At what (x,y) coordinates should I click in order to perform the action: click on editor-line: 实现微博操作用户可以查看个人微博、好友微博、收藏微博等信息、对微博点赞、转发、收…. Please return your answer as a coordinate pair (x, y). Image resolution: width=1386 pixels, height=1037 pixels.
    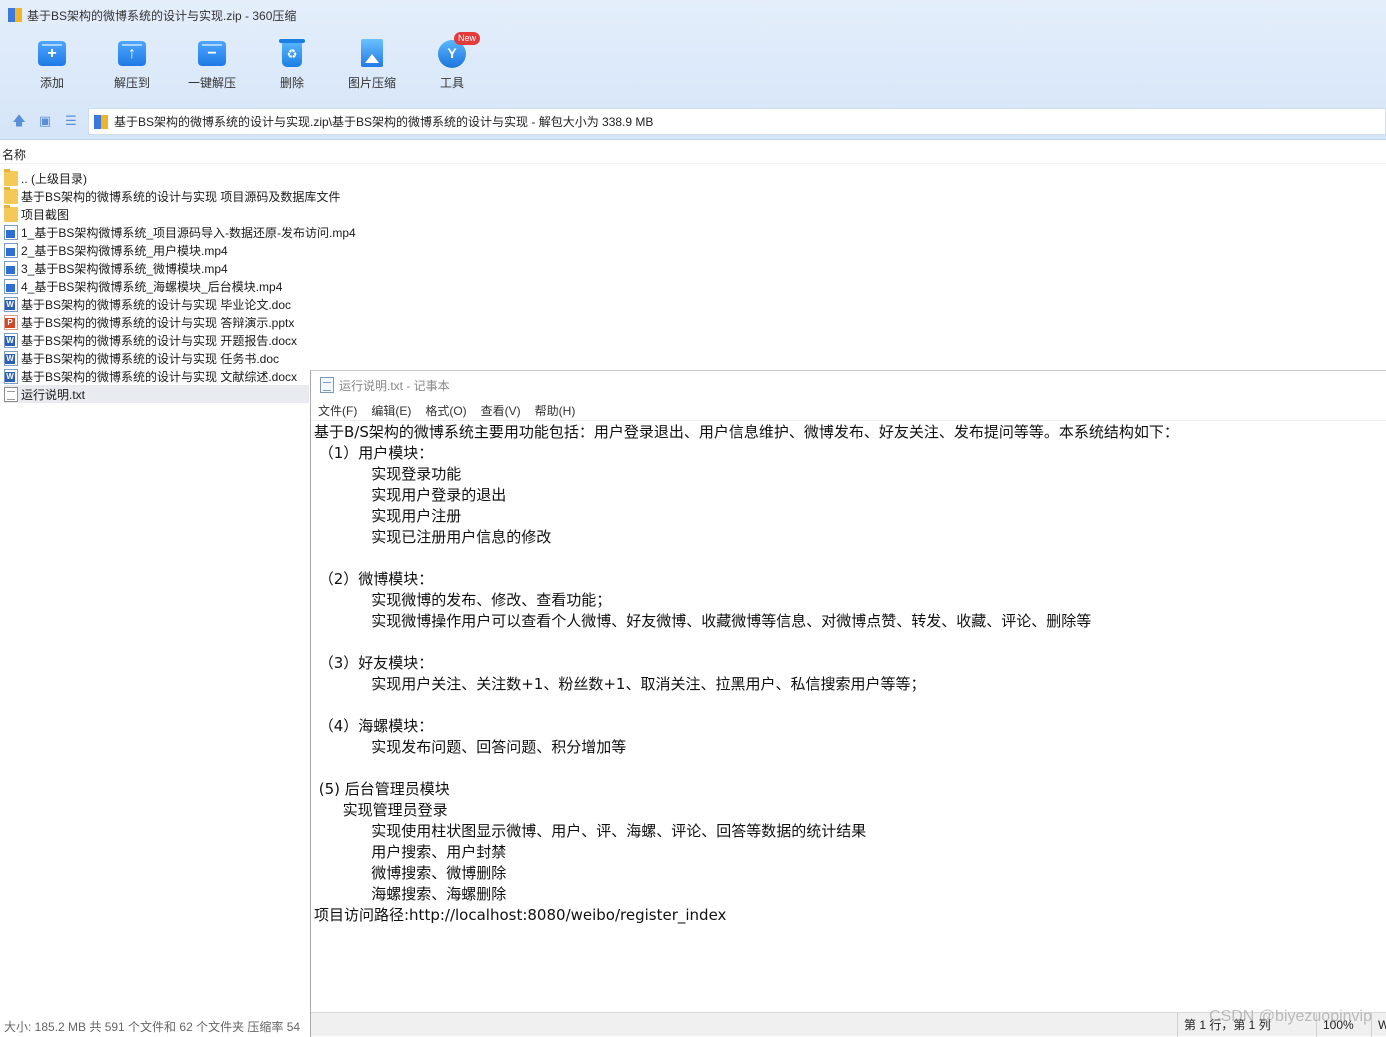
    Looking at the image, I should click on (703, 621).